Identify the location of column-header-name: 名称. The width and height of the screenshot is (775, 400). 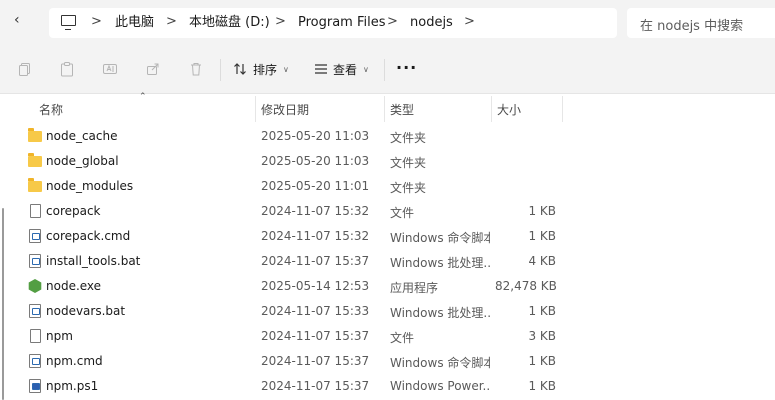
(51, 109).